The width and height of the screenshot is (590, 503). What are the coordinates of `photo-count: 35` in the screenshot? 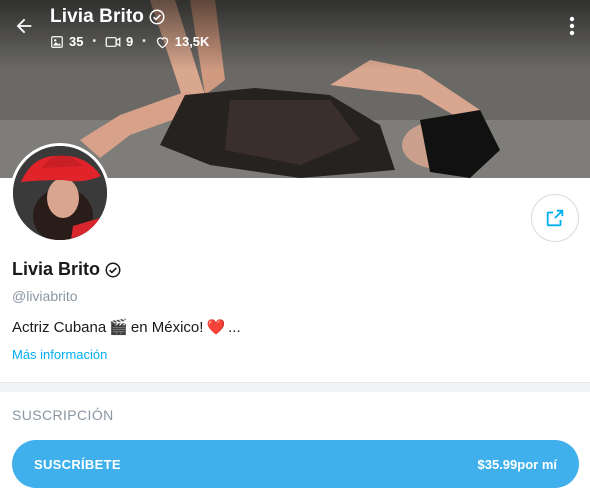 It's located at (76, 41).